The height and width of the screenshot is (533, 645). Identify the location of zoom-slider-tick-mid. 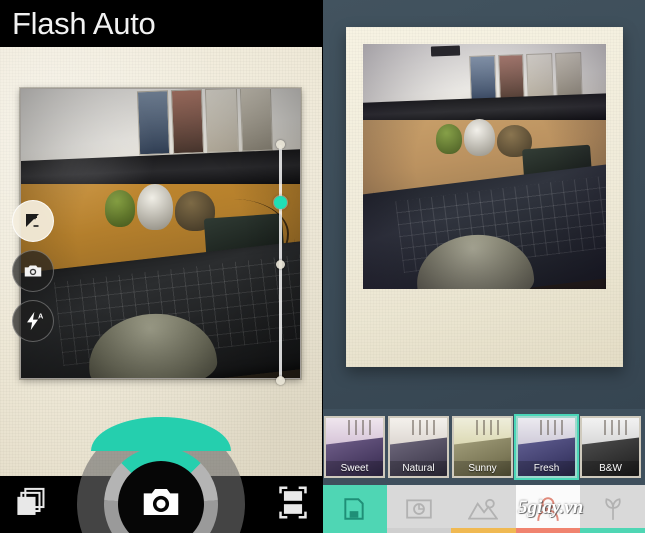
(280, 264).